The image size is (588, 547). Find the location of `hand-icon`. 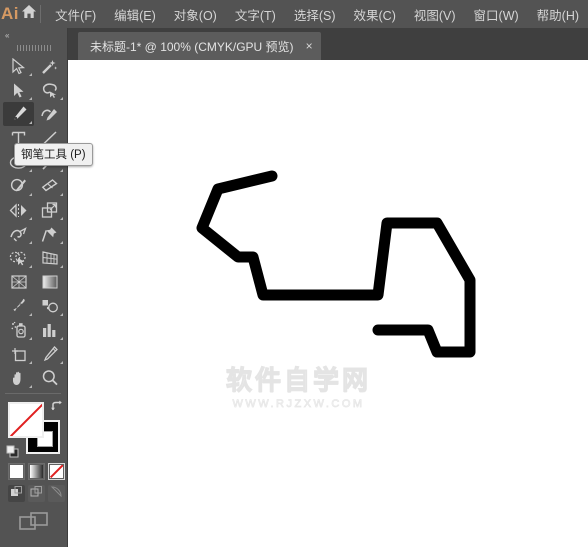

hand-icon is located at coordinates (19, 378).